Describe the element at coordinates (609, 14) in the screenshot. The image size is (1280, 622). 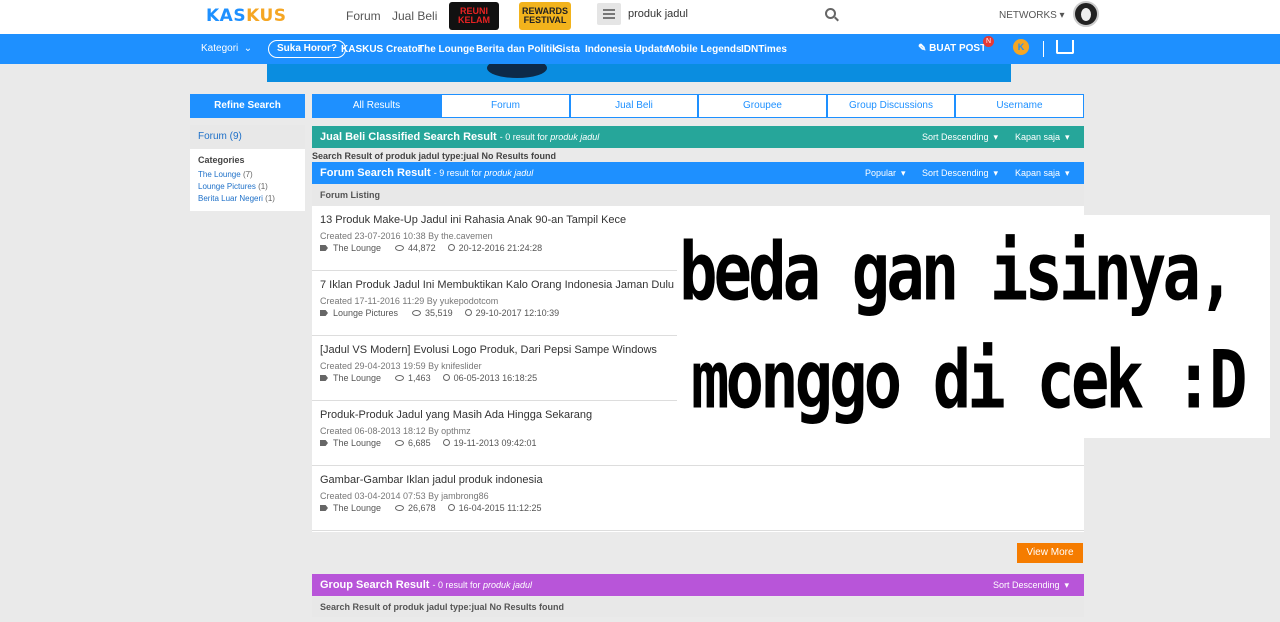
I see `menu-icon` at that location.